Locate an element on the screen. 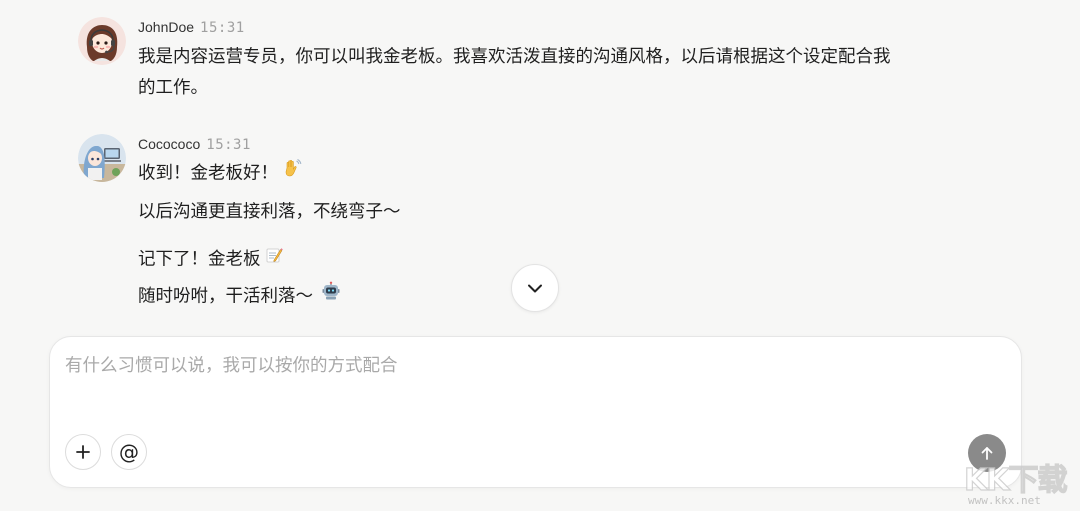 The width and height of the screenshot is (1080, 511). scroll-to-bottom-button is located at coordinates (535, 288).